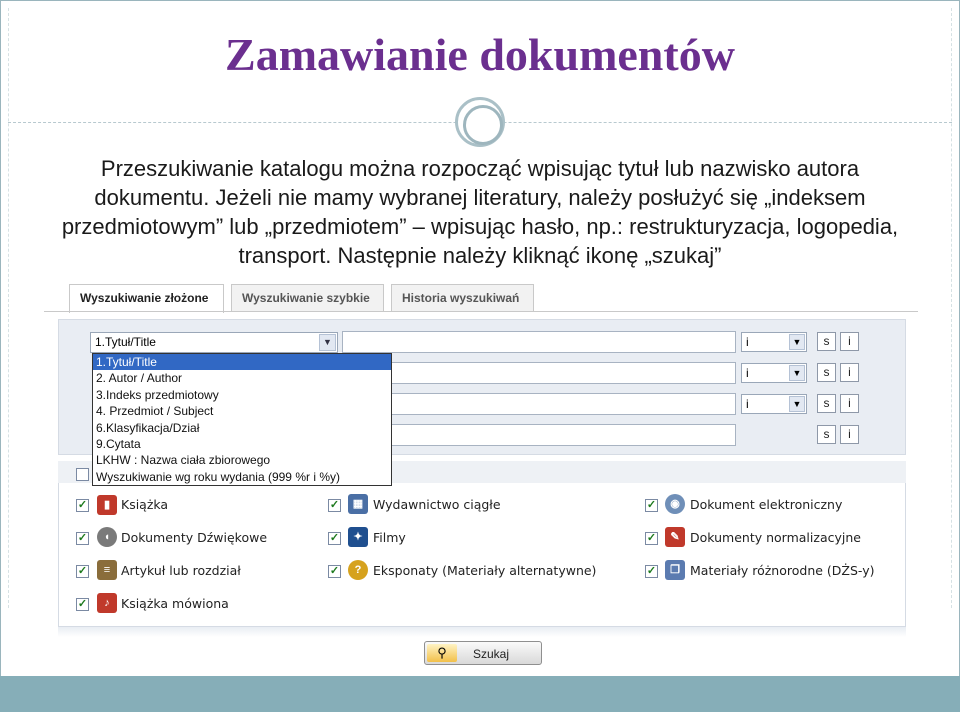 Image resolution: width=960 pixels, height=712 pixels. Describe the element at coordinates (82, 604) in the screenshot. I see `checkbox-audiobook: ✓` at that location.